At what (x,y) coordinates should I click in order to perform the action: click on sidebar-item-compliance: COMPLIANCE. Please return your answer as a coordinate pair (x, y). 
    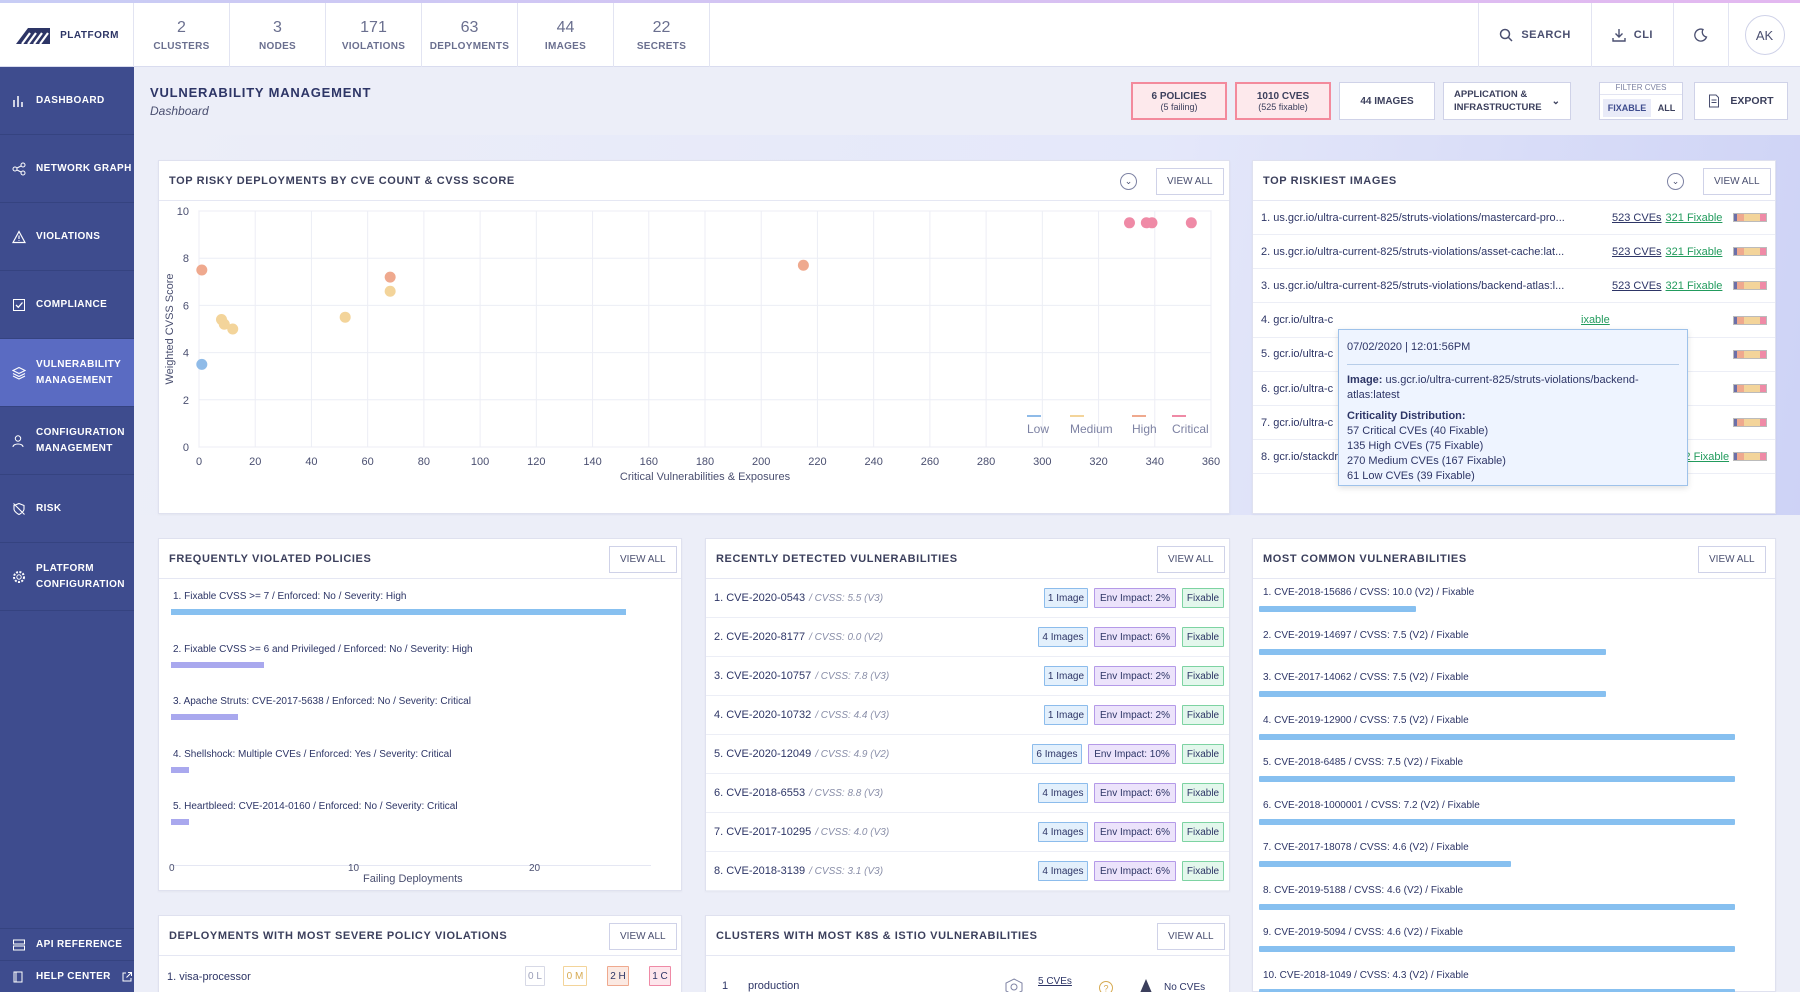
    Looking at the image, I should click on (67, 305).